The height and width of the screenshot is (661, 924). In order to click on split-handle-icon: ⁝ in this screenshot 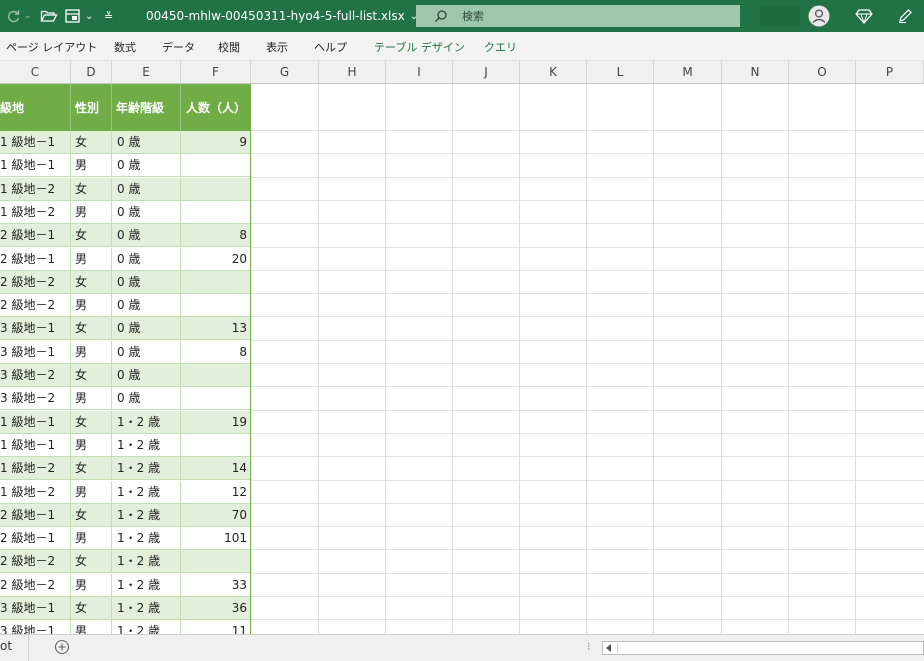, I will do `click(589, 646)`.